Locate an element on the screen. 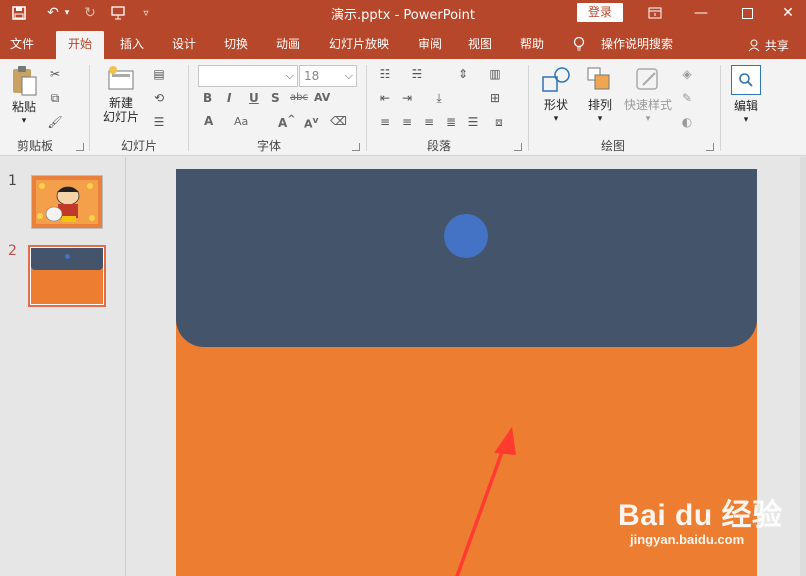 The width and height of the screenshot is (806, 576). format-painter-icon: 🖌 is located at coordinates (55, 122).